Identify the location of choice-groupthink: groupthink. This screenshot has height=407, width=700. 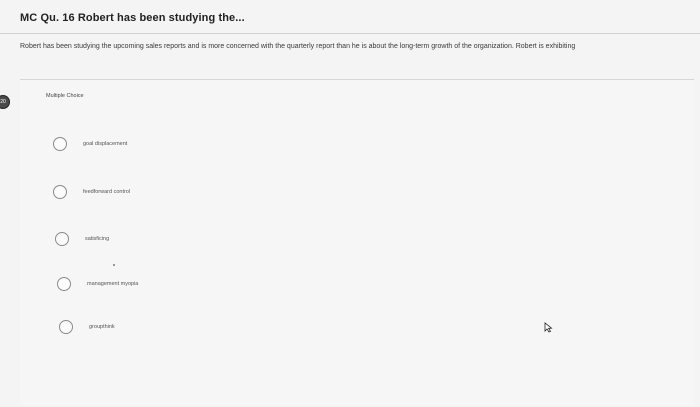
(87, 327).